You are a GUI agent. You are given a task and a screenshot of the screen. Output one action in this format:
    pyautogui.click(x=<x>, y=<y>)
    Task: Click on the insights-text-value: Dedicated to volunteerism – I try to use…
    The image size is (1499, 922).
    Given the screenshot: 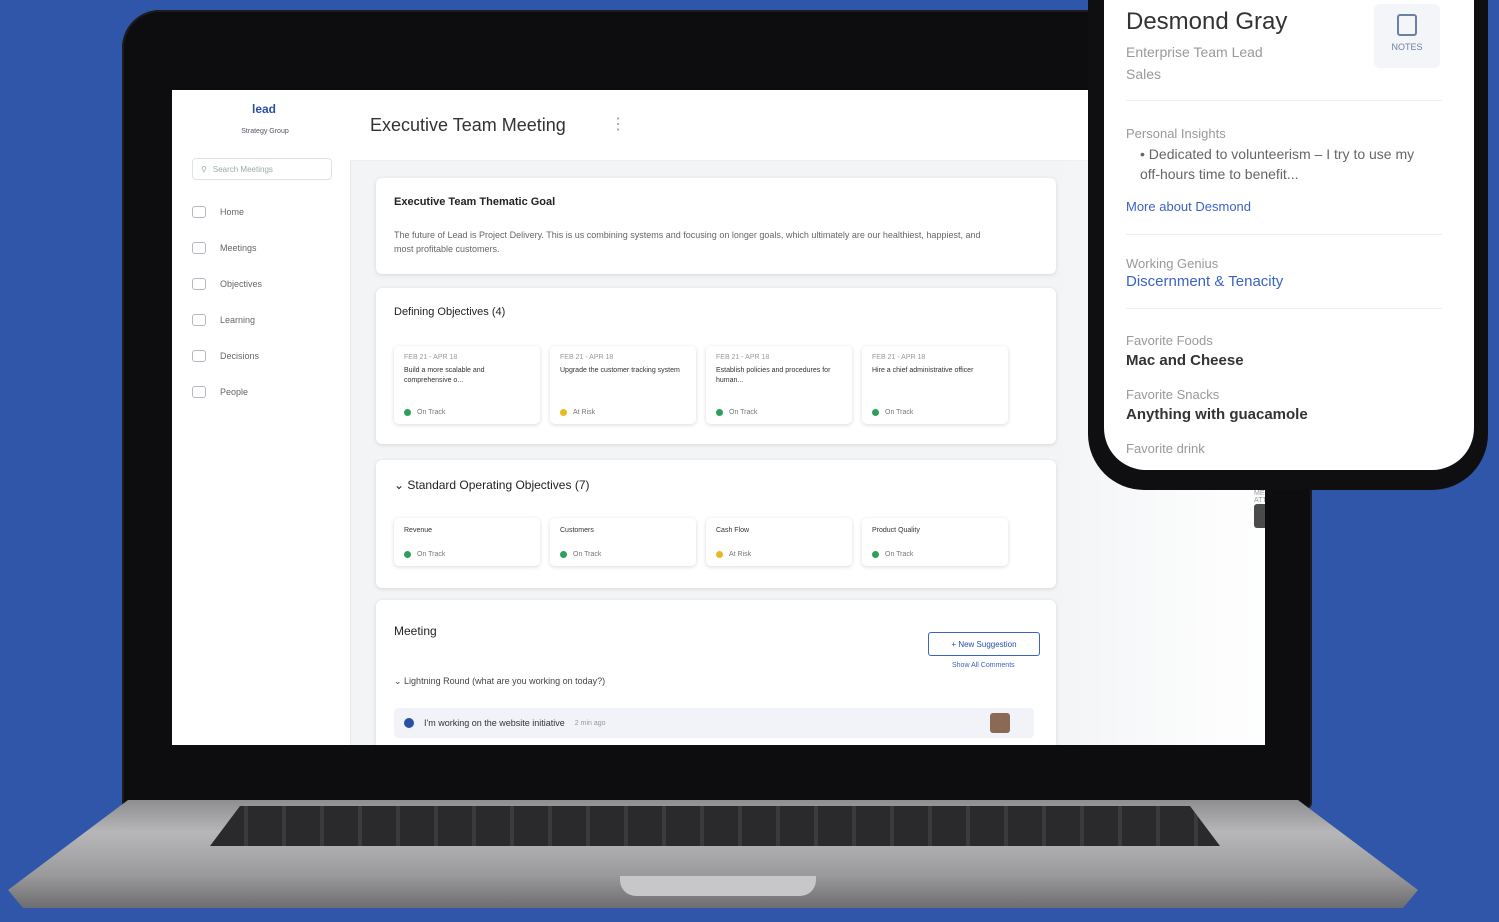 What is the action you would take?
    pyautogui.click(x=1277, y=164)
    